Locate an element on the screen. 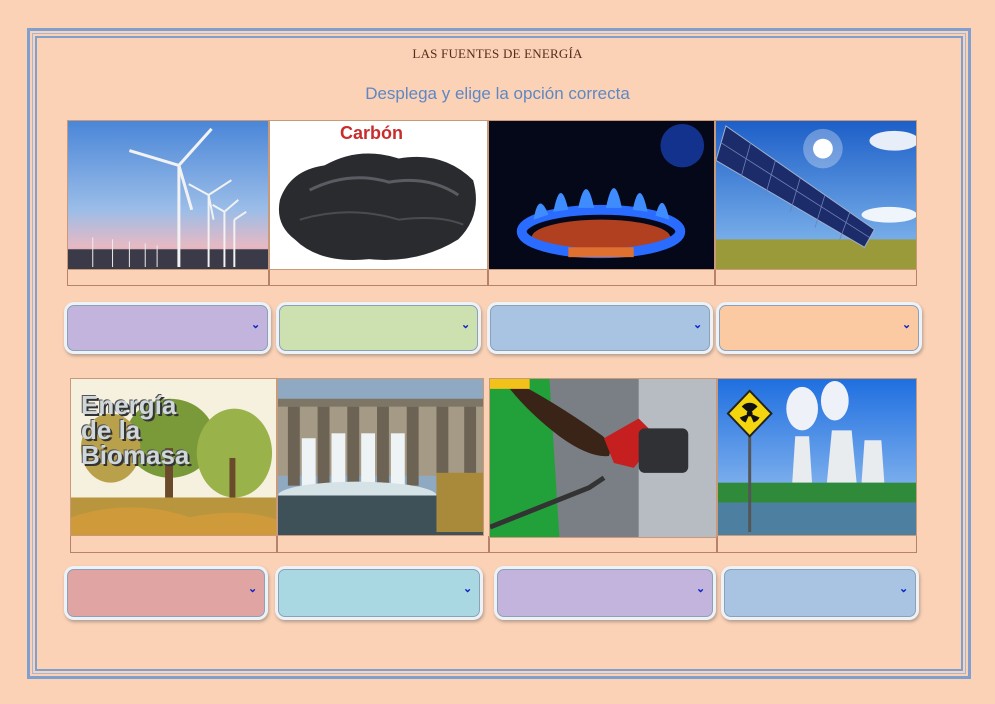 The width and height of the screenshot is (995, 704). coal-image: Carbón is located at coordinates (378, 195).